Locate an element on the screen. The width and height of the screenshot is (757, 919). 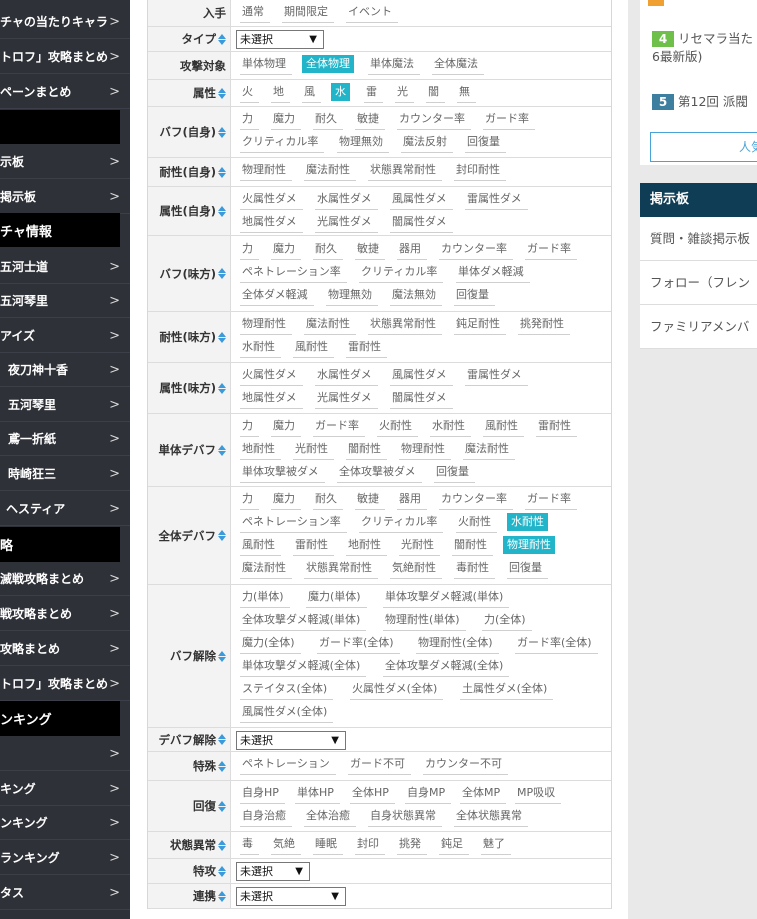
filter-chip: ガード率 is located at coordinates (508, 120).